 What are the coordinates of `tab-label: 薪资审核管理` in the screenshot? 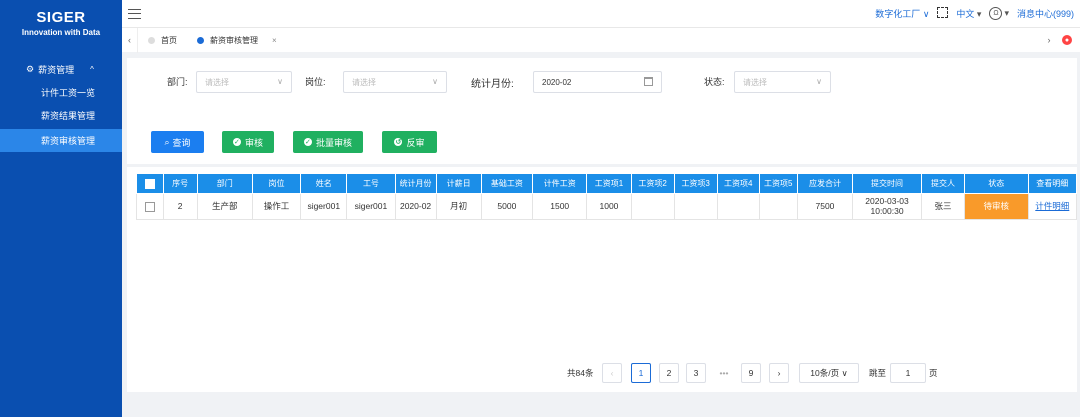 It's located at (234, 40).